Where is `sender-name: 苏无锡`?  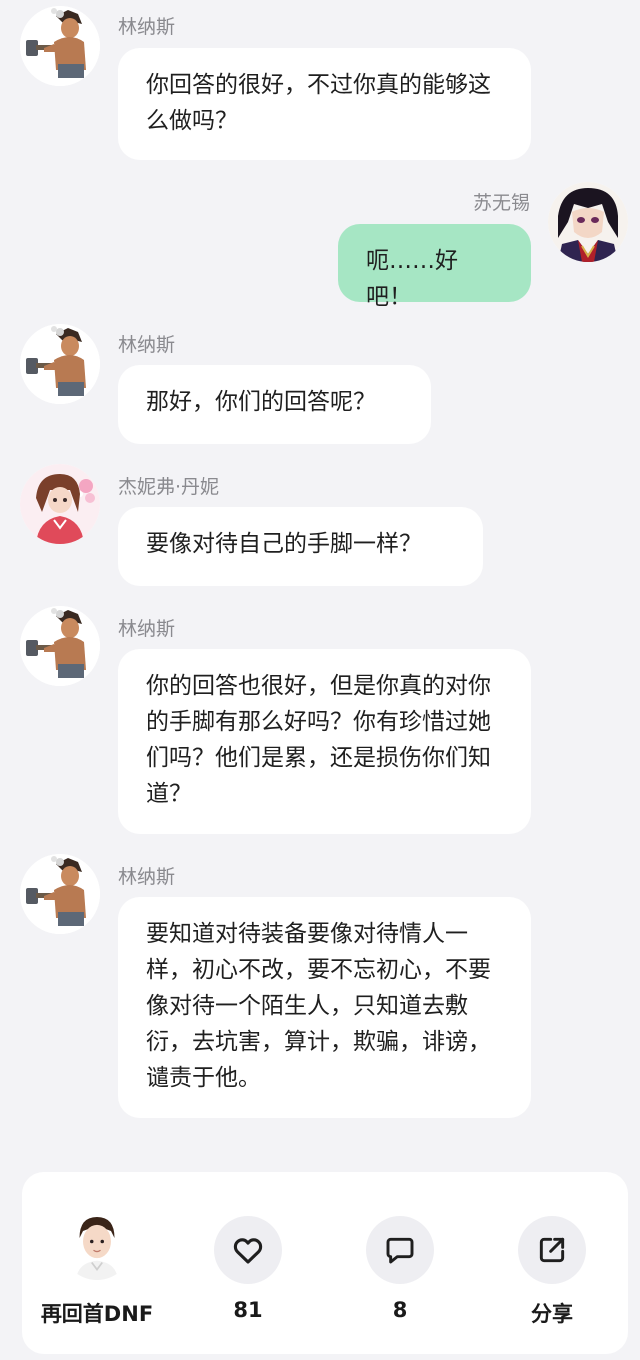
sender-name: 苏无锡 is located at coordinates (501, 203).